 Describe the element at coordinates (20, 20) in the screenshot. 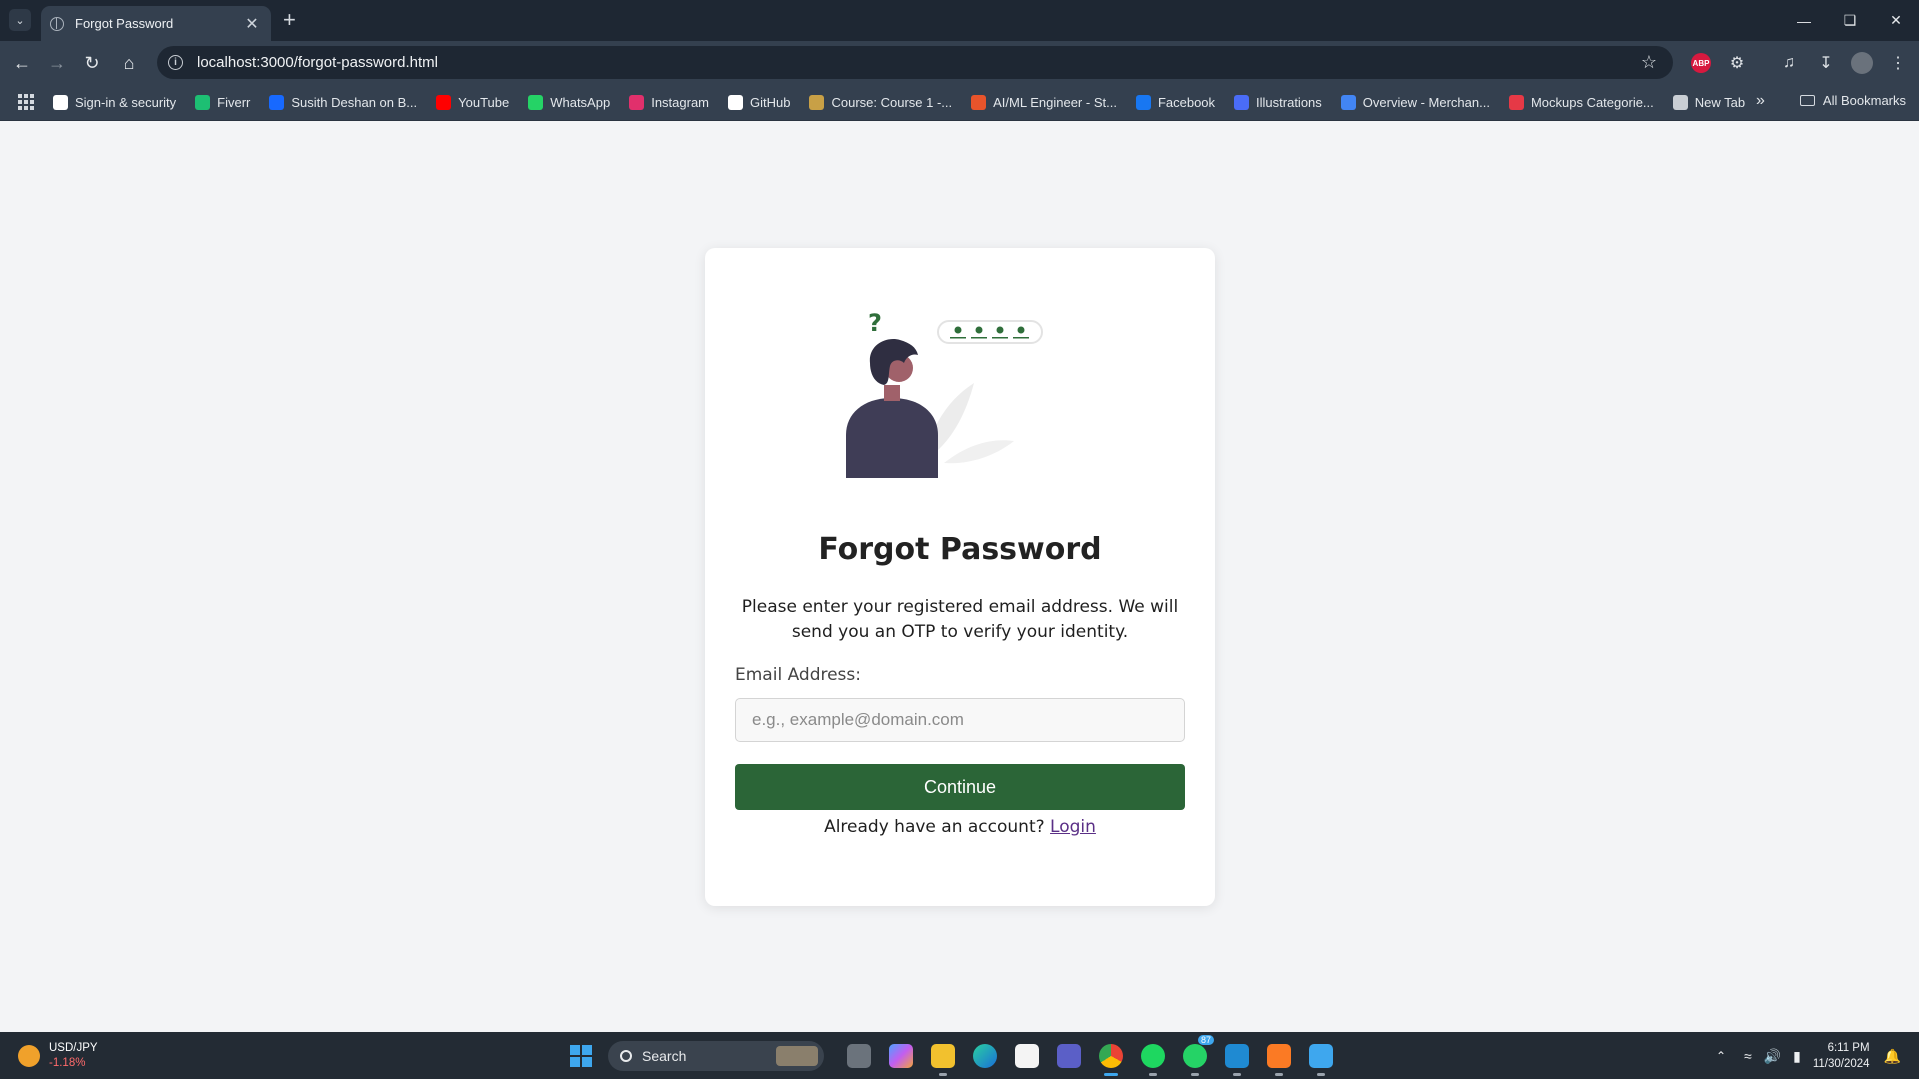

I see `tab-search-button: ⌄` at that location.